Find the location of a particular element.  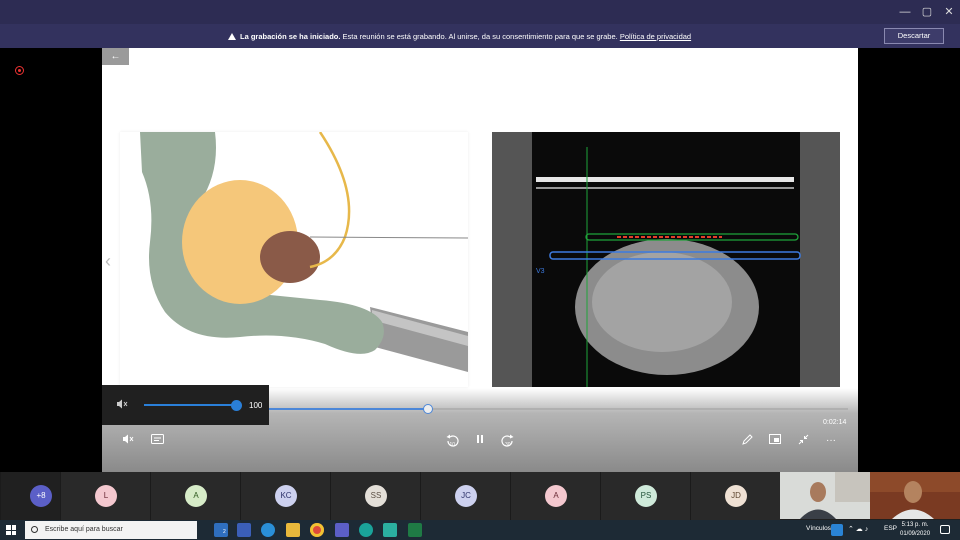

back-arrow-button: ← is located at coordinates (115, 56).